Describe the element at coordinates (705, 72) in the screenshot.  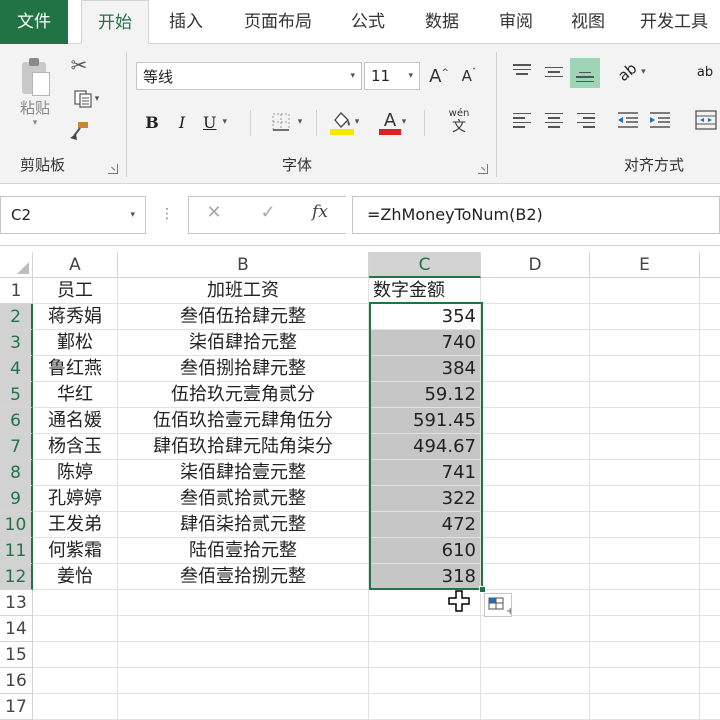
I see `wrap-text-button: ab` at that location.